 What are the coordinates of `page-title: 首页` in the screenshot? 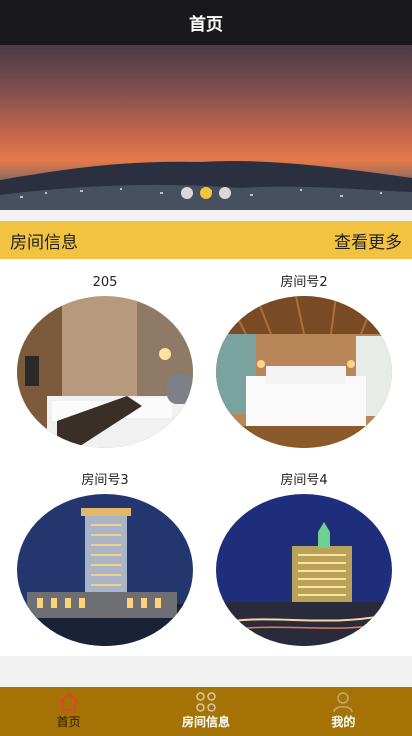 It's located at (206, 25).